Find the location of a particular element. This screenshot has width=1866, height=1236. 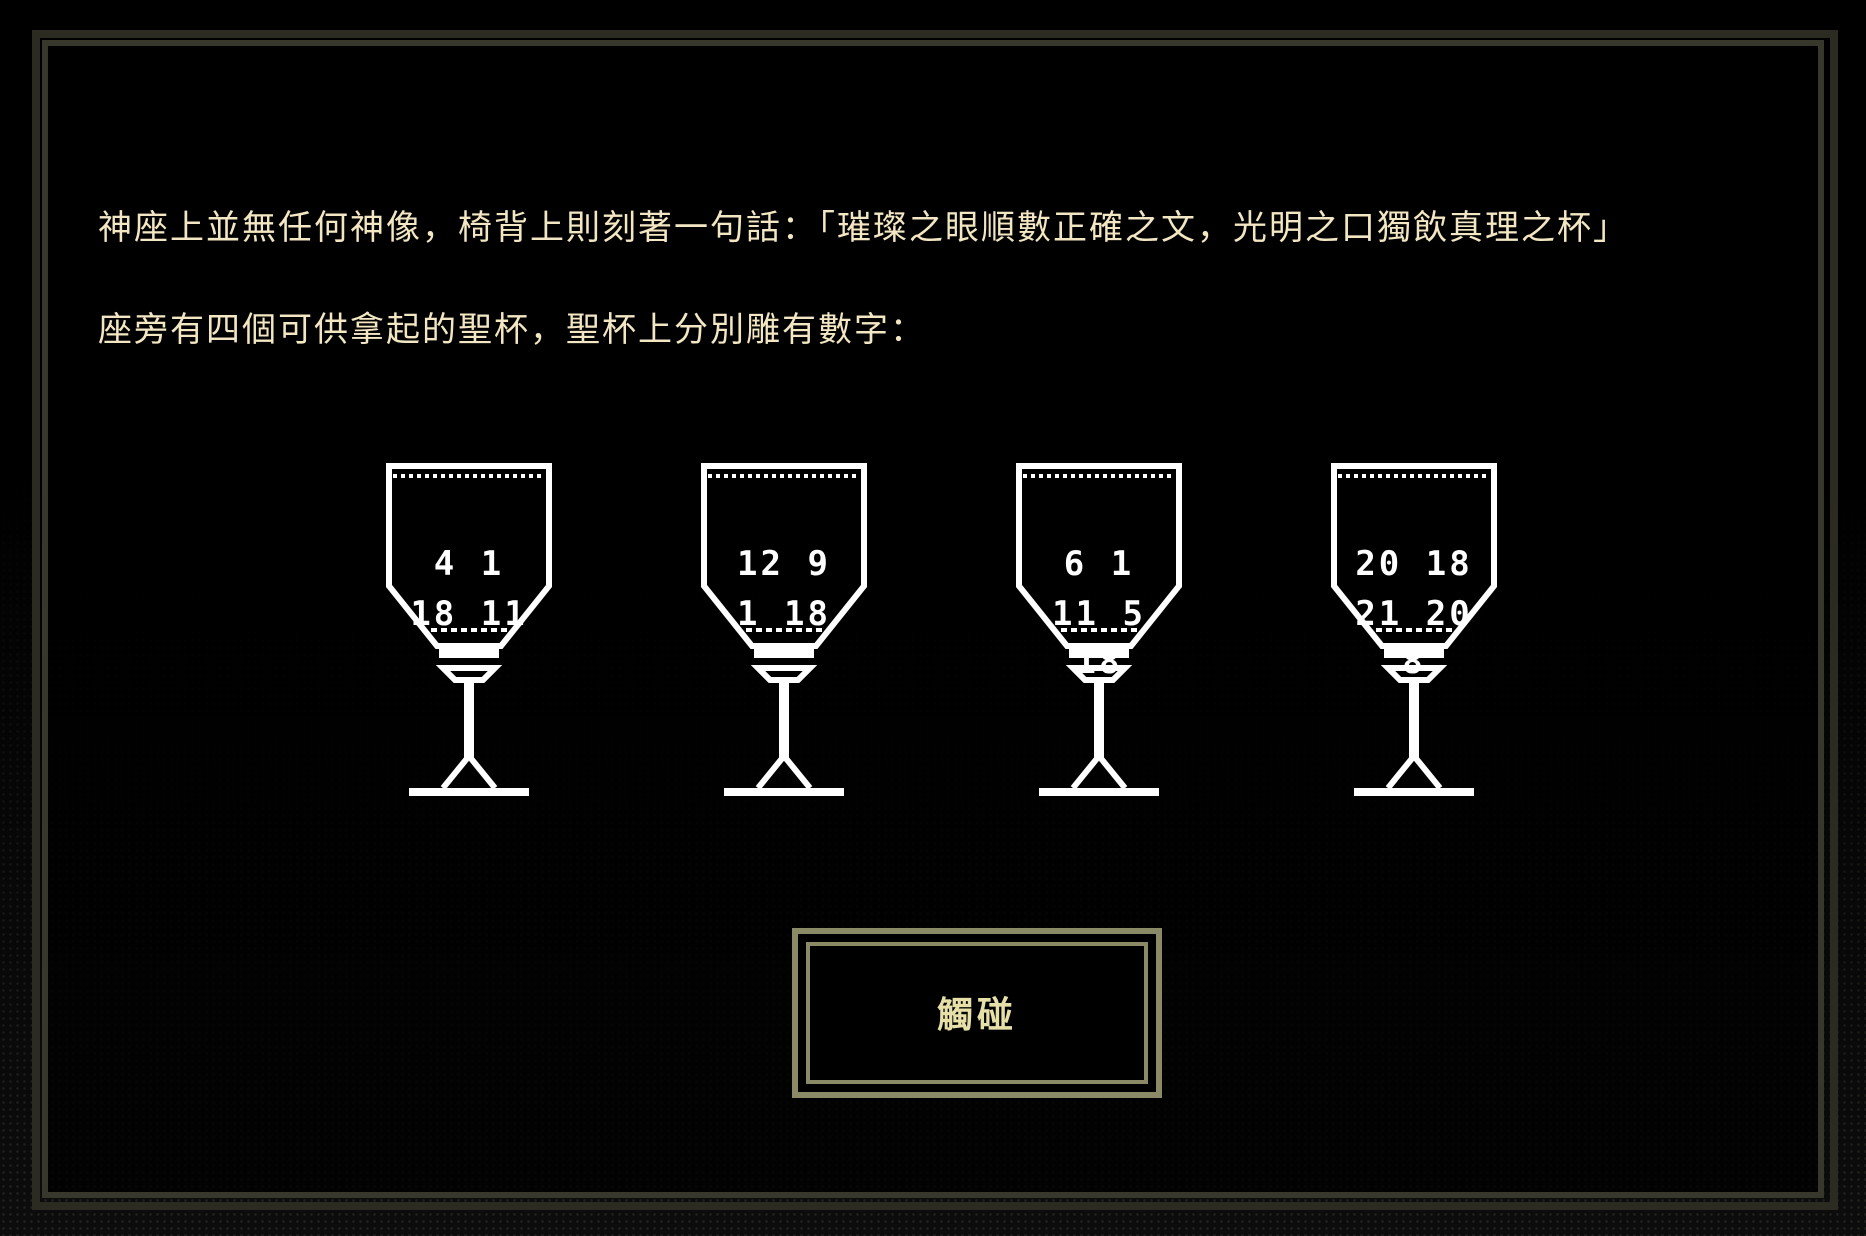

goblet-number-row: 6 1 is located at coordinates (1099, 564).